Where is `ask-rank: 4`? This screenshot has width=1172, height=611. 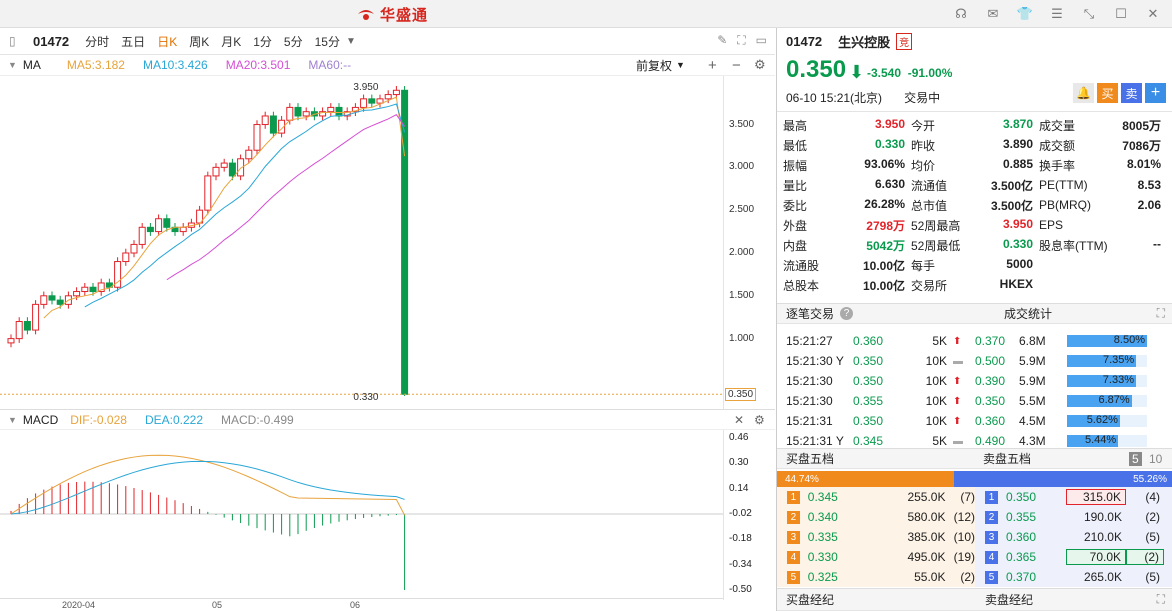
ask-rank: 4 is located at coordinates (991, 557).